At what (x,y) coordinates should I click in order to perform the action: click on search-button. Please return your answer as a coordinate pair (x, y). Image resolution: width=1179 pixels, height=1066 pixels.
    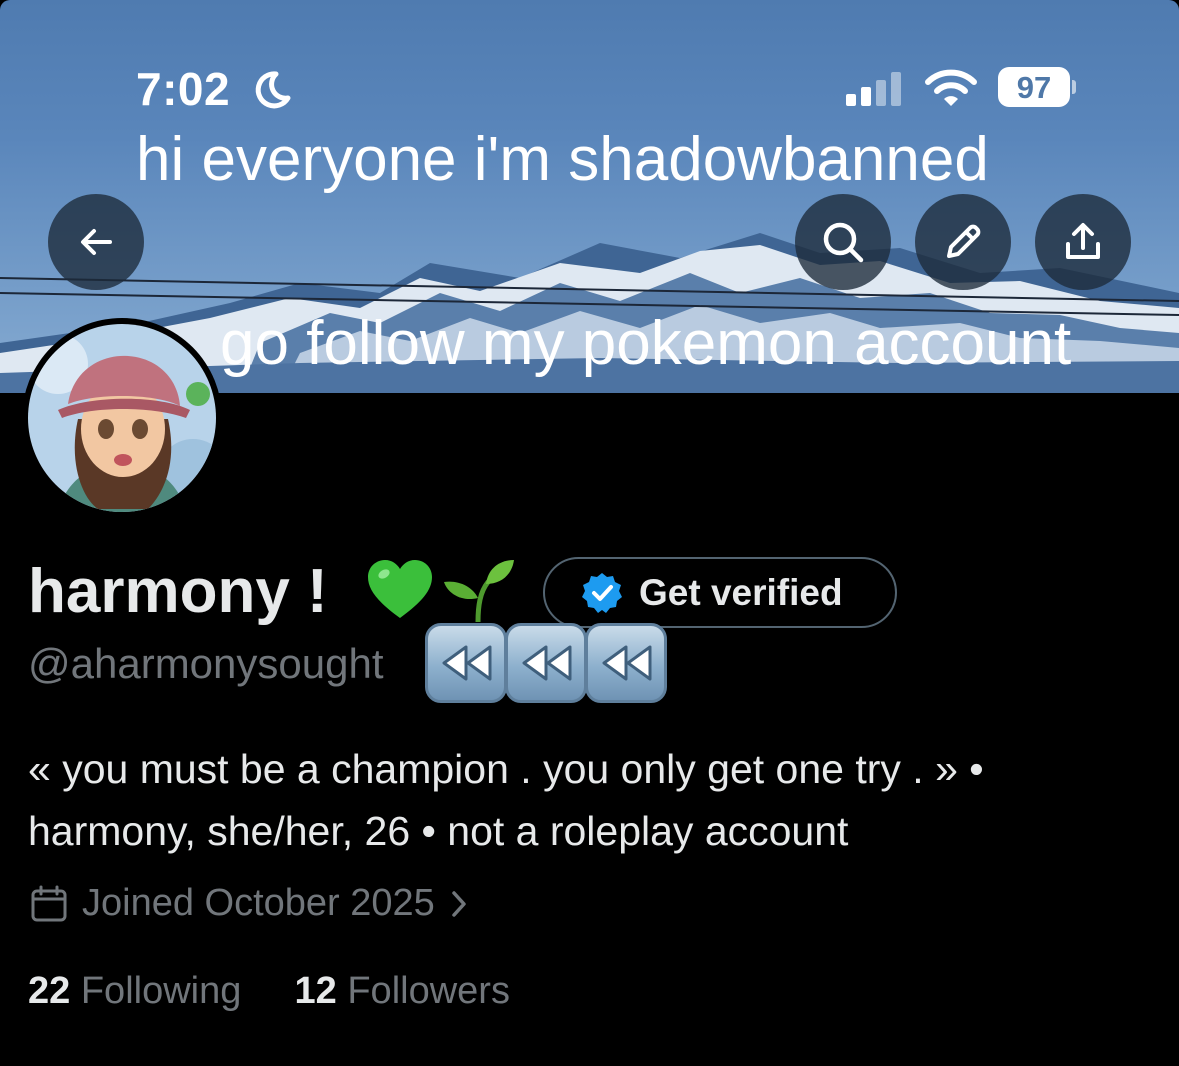
    Looking at the image, I should click on (843, 242).